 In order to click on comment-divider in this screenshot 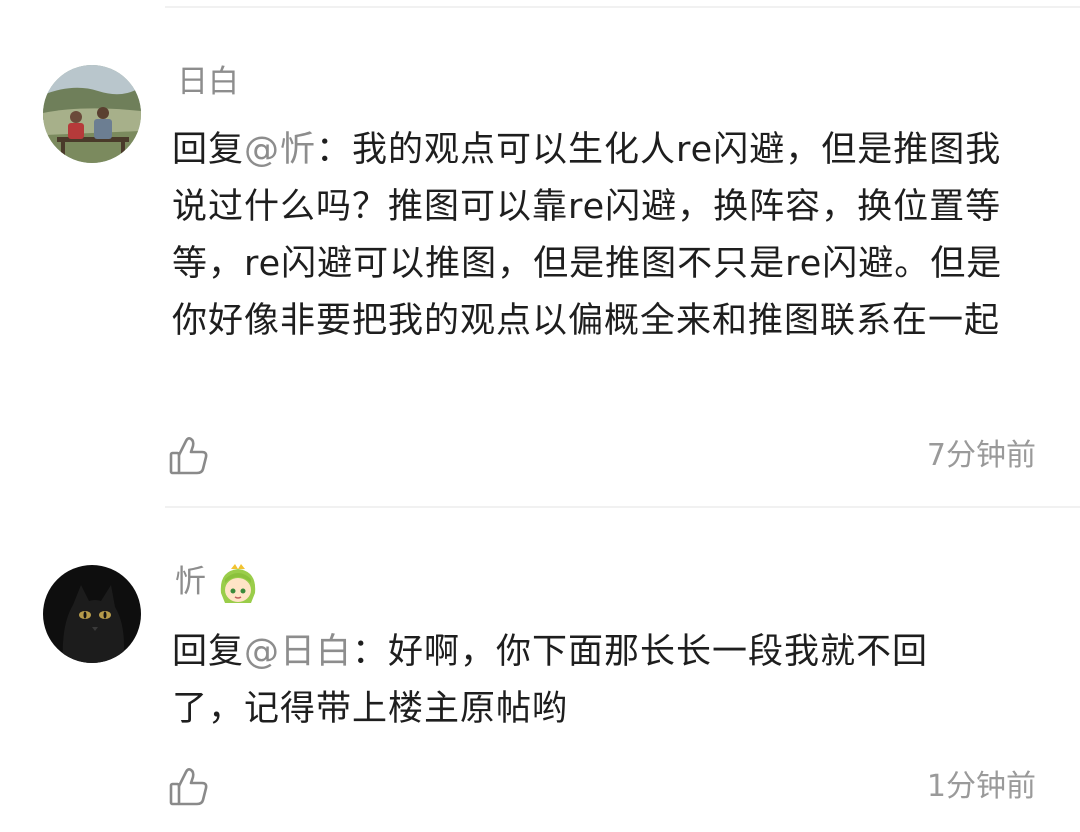, I will do `click(622, 507)`.